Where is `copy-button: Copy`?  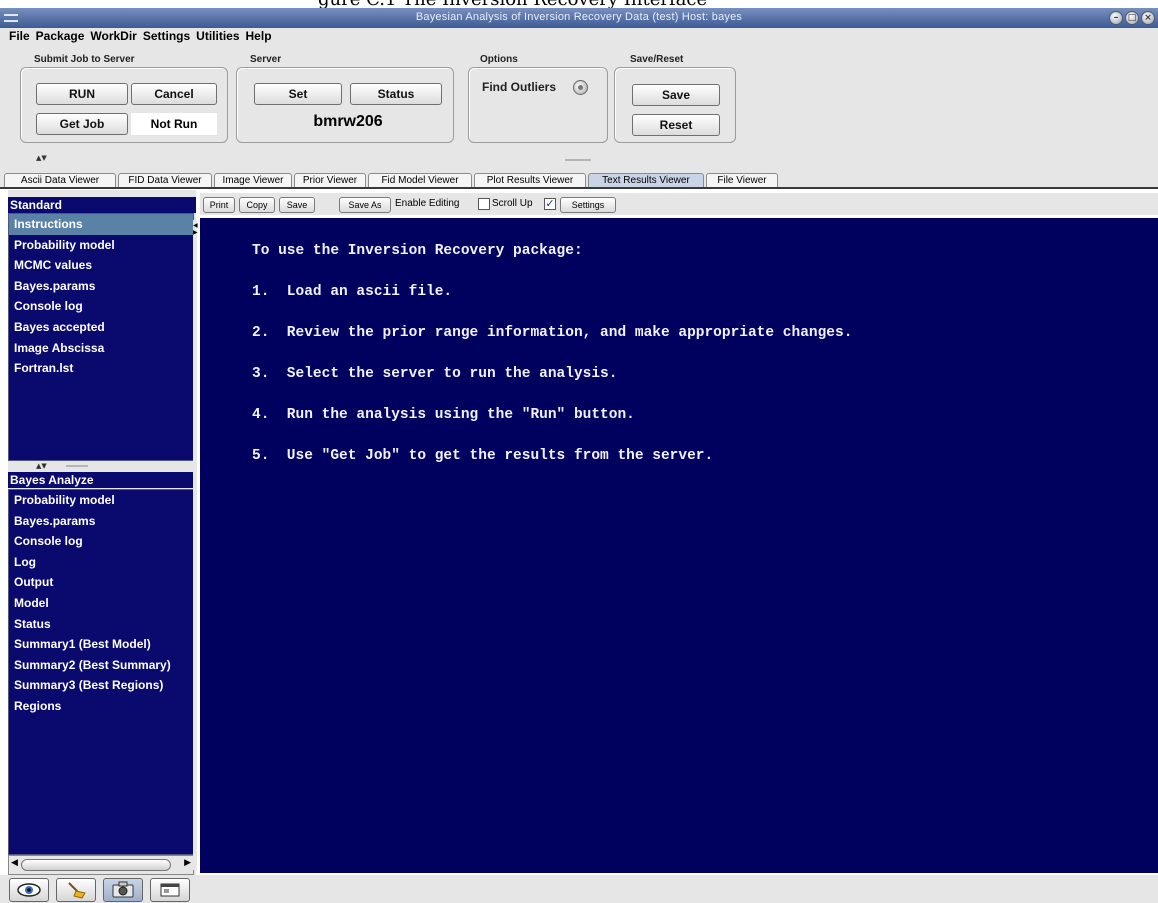 copy-button: Copy is located at coordinates (257, 205).